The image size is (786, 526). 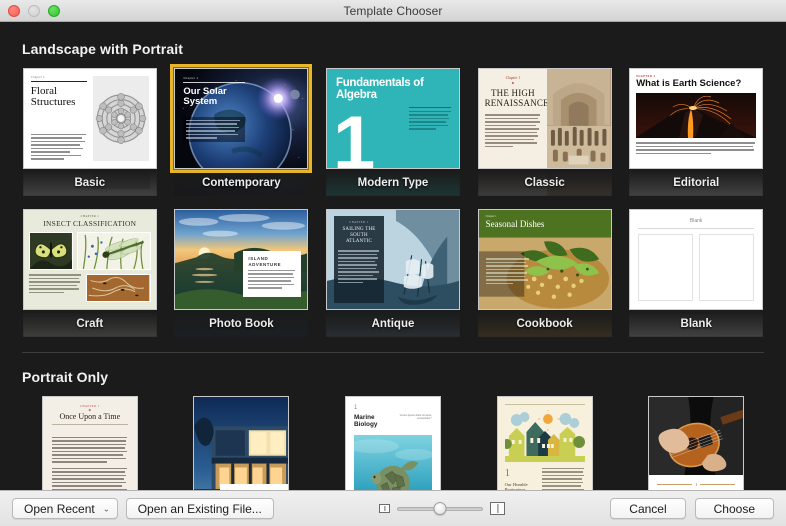 I want to click on template-thumbnail-basic: Chapter 1 Floral Structures, so click(x=89, y=118).